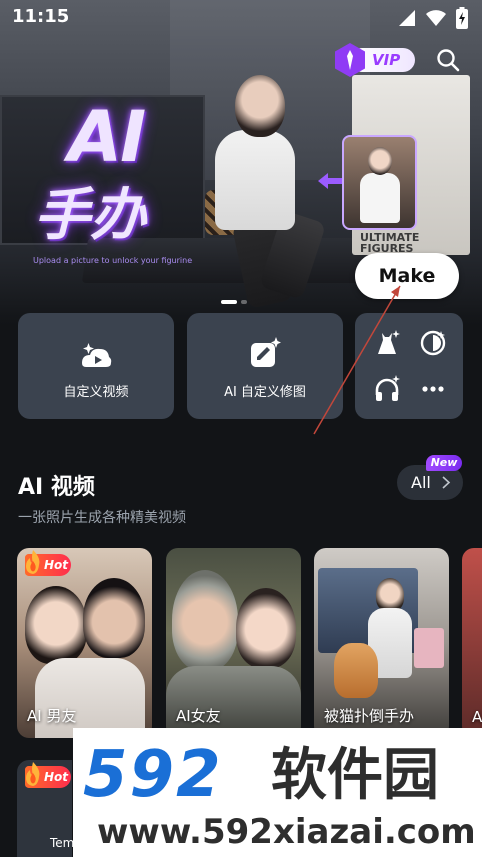 The width and height of the screenshot is (482, 857). I want to click on chevron-right-icon, so click(446, 482).